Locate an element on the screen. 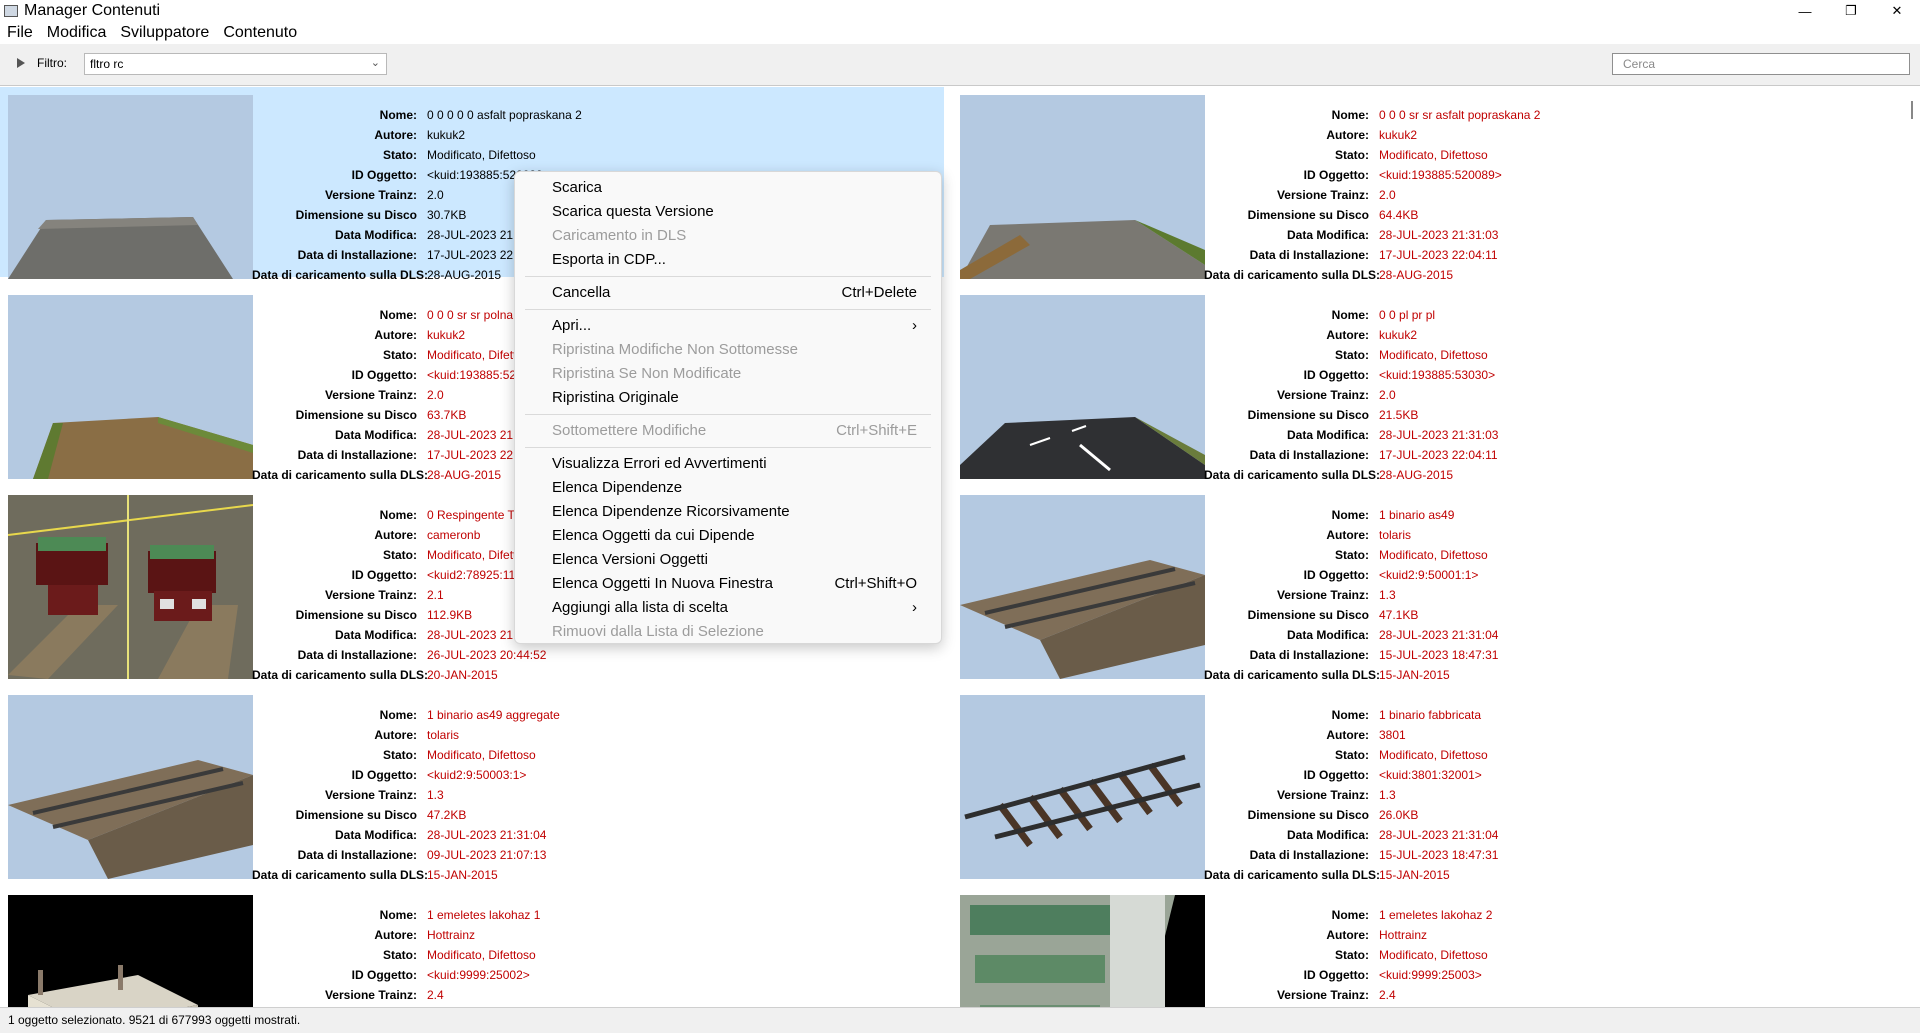 The image size is (1920, 1033). field-value: 1.3 is located at coordinates (435, 795).